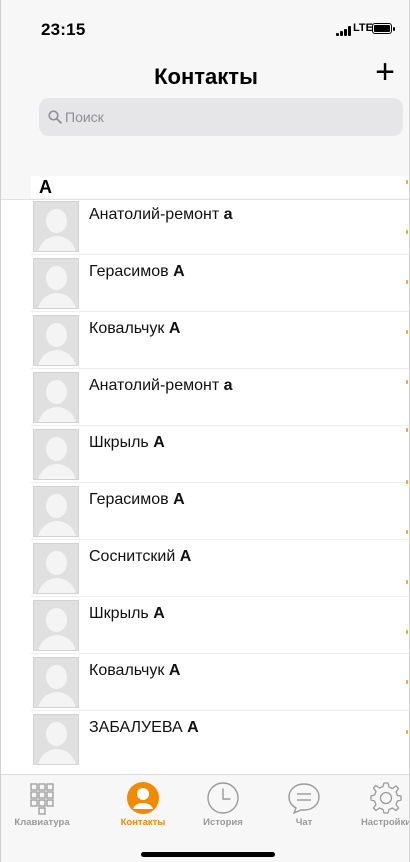 This screenshot has width=410, height=862. What do you see at coordinates (385, 822) in the screenshot?
I see `tab-label: Настройки` at bounding box center [385, 822].